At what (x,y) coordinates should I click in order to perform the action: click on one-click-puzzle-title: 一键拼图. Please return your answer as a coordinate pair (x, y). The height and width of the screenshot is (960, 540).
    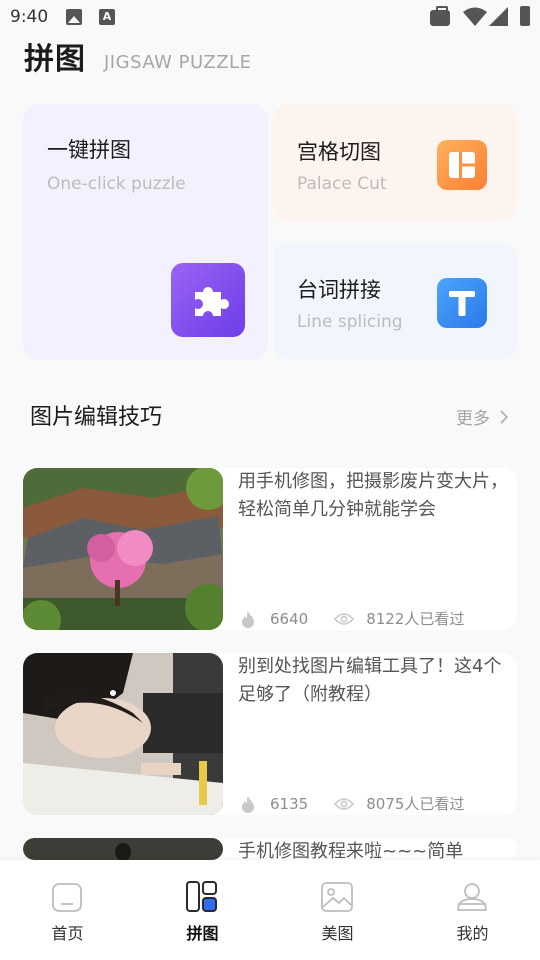
    Looking at the image, I should click on (89, 150).